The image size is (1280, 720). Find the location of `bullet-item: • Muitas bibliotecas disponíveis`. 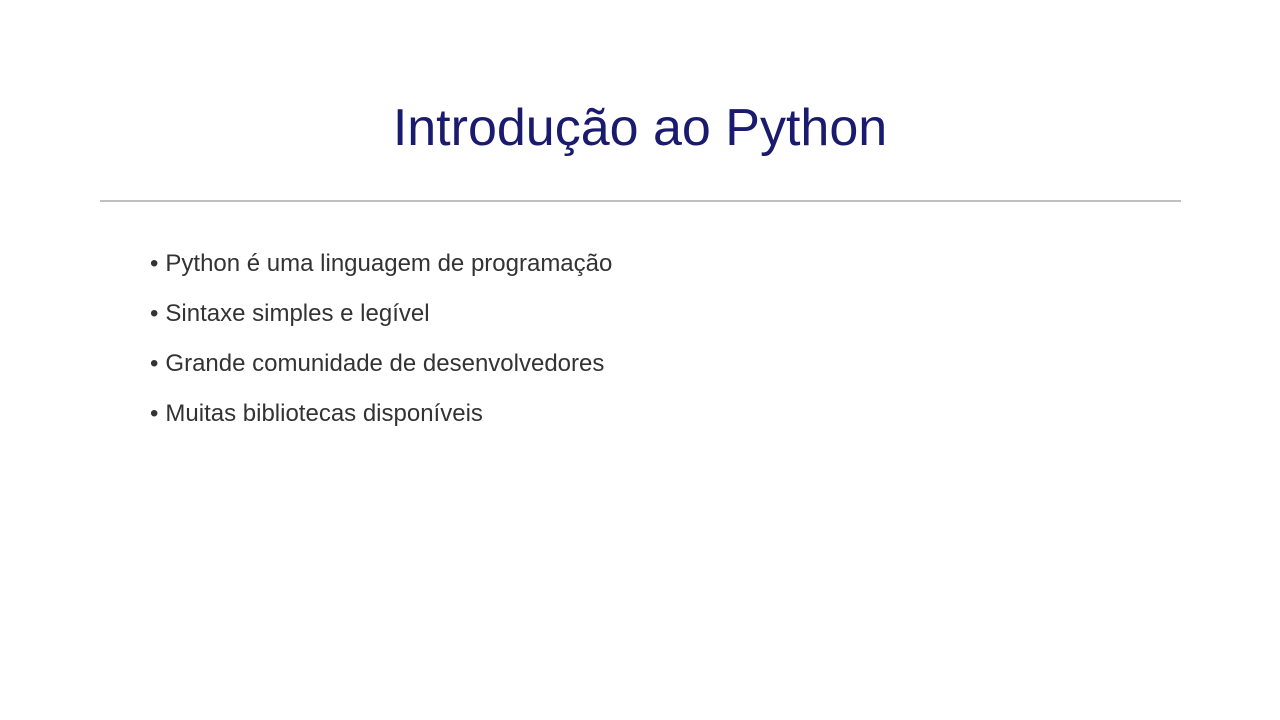

bullet-item: • Muitas bibliotecas disponíveis is located at coordinates (381, 414).